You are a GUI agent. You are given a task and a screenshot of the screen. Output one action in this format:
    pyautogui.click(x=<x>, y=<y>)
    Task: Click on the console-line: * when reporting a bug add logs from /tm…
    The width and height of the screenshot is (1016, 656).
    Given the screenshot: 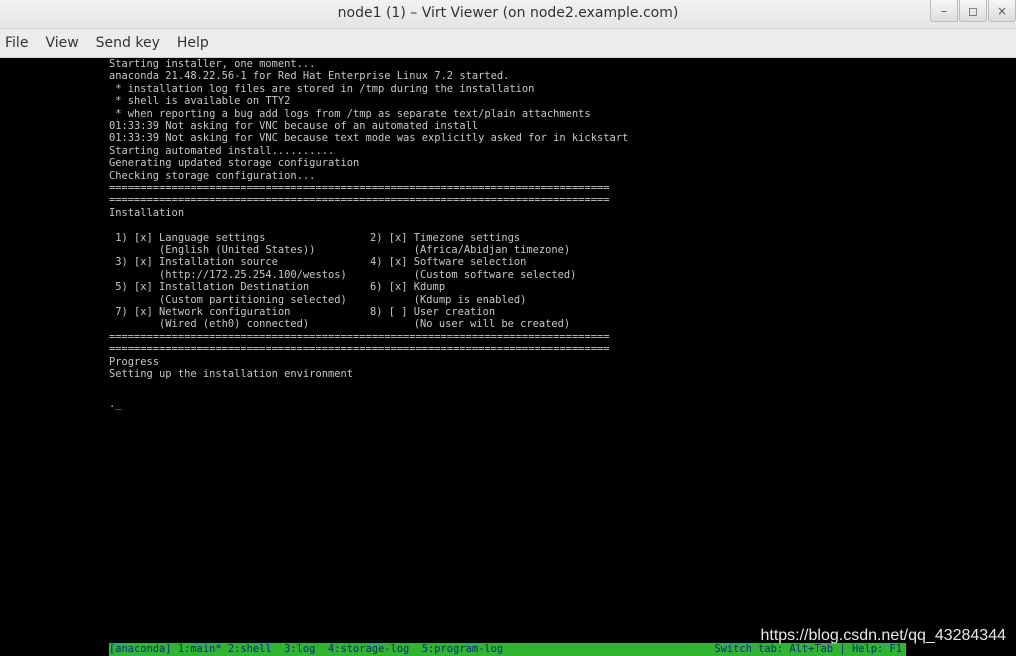 What is the action you would take?
    pyautogui.click(x=350, y=113)
    